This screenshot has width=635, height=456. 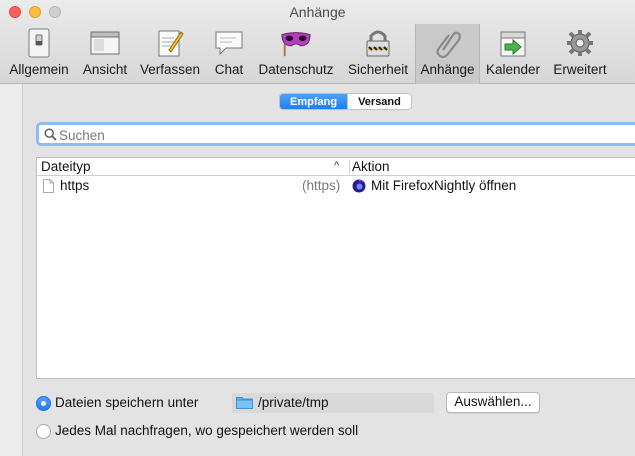 I want to click on toolbar-item-chat: Chat, so click(x=229, y=53).